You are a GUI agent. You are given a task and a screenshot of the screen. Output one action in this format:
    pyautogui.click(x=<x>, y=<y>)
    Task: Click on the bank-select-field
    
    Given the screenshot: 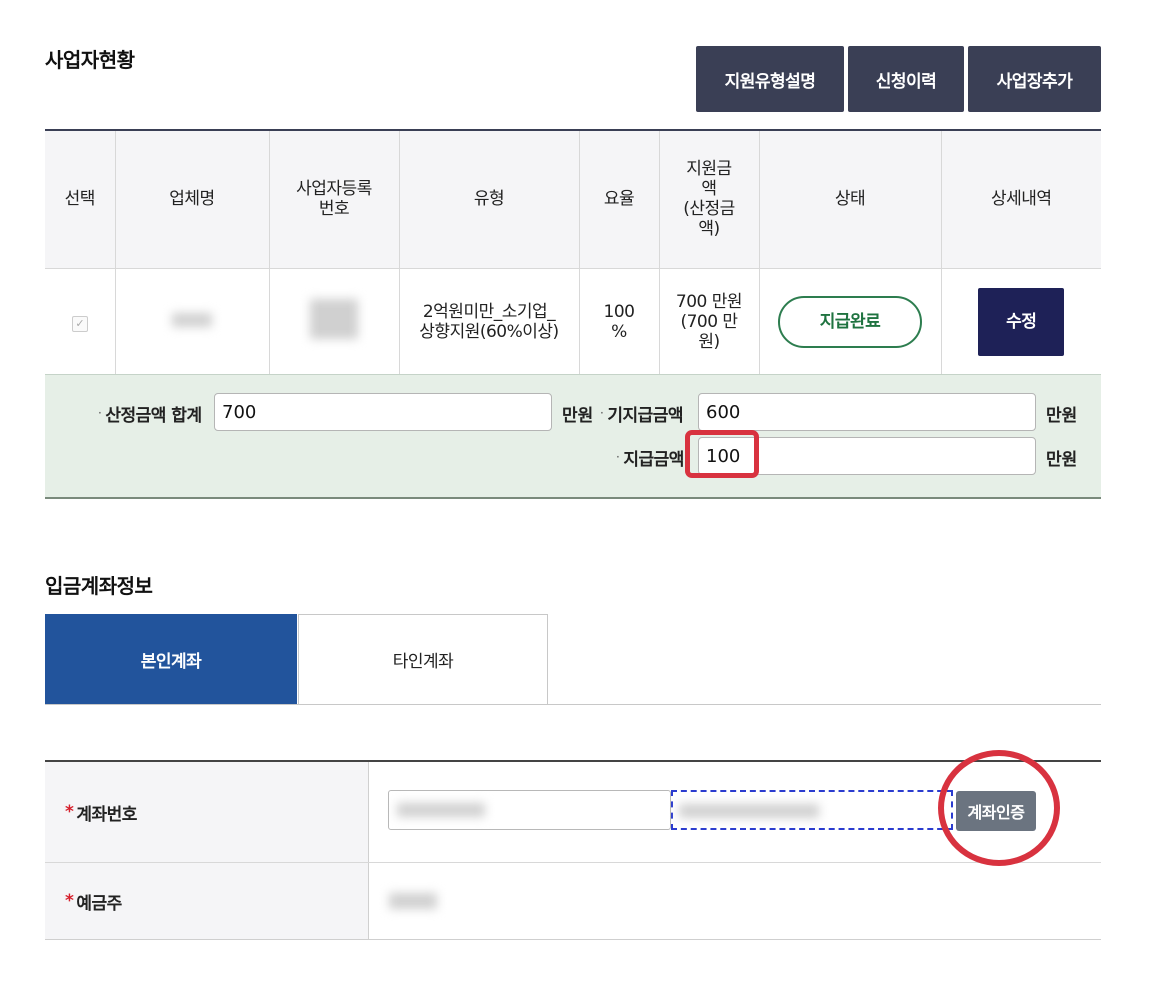 What is the action you would take?
    pyautogui.click(x=529, y=810)
    